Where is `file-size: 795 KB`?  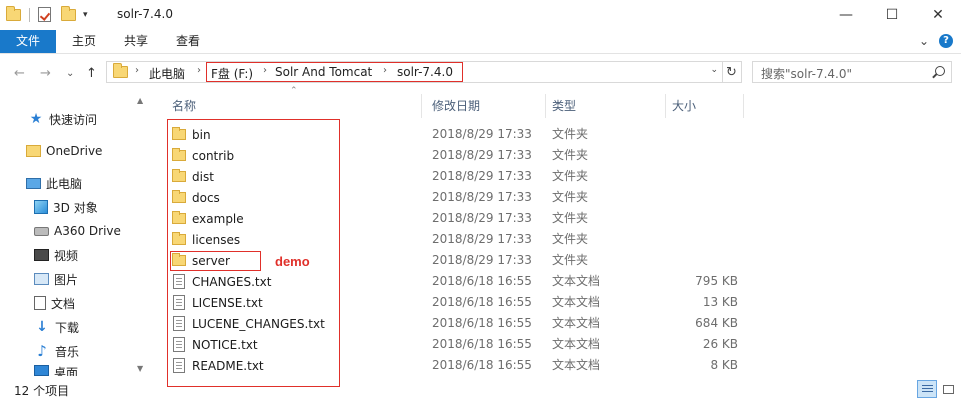 file-size: 795 KB is located at coordinates (716, 281).